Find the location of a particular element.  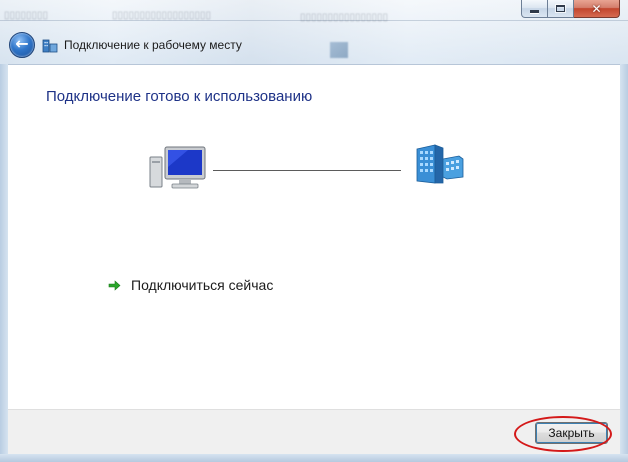

background-ghost-text: ▯▯▯▯▯▯▯▯ is located at coordinates (26, 15).